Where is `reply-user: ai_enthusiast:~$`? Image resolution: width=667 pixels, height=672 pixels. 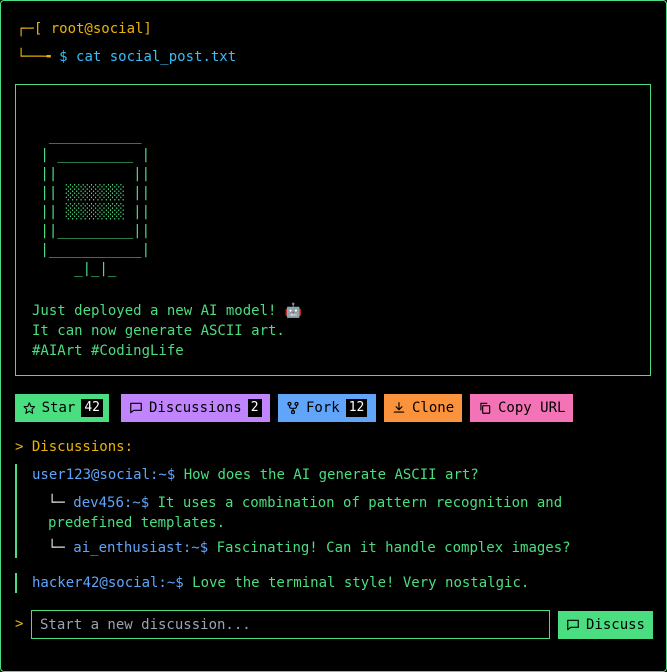 reply-user: ai_enthusiast:~$ is located at coordinates (140, 548).